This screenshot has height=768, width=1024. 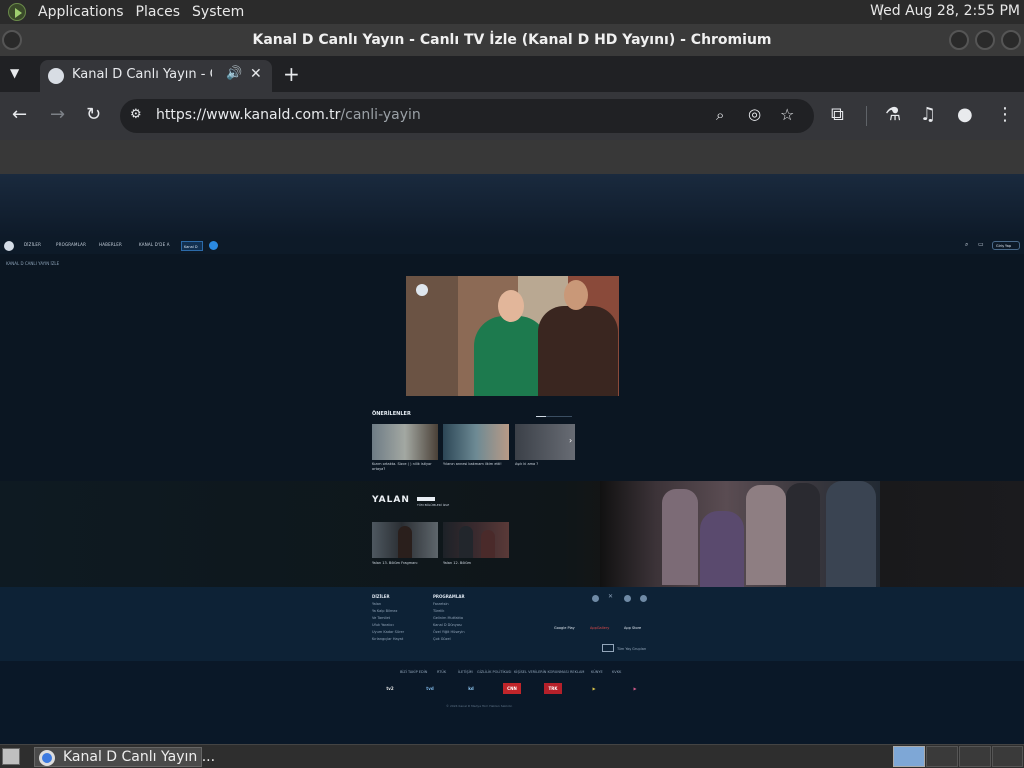 I want to click on window-menu-icon, so click(x=12, y=40).